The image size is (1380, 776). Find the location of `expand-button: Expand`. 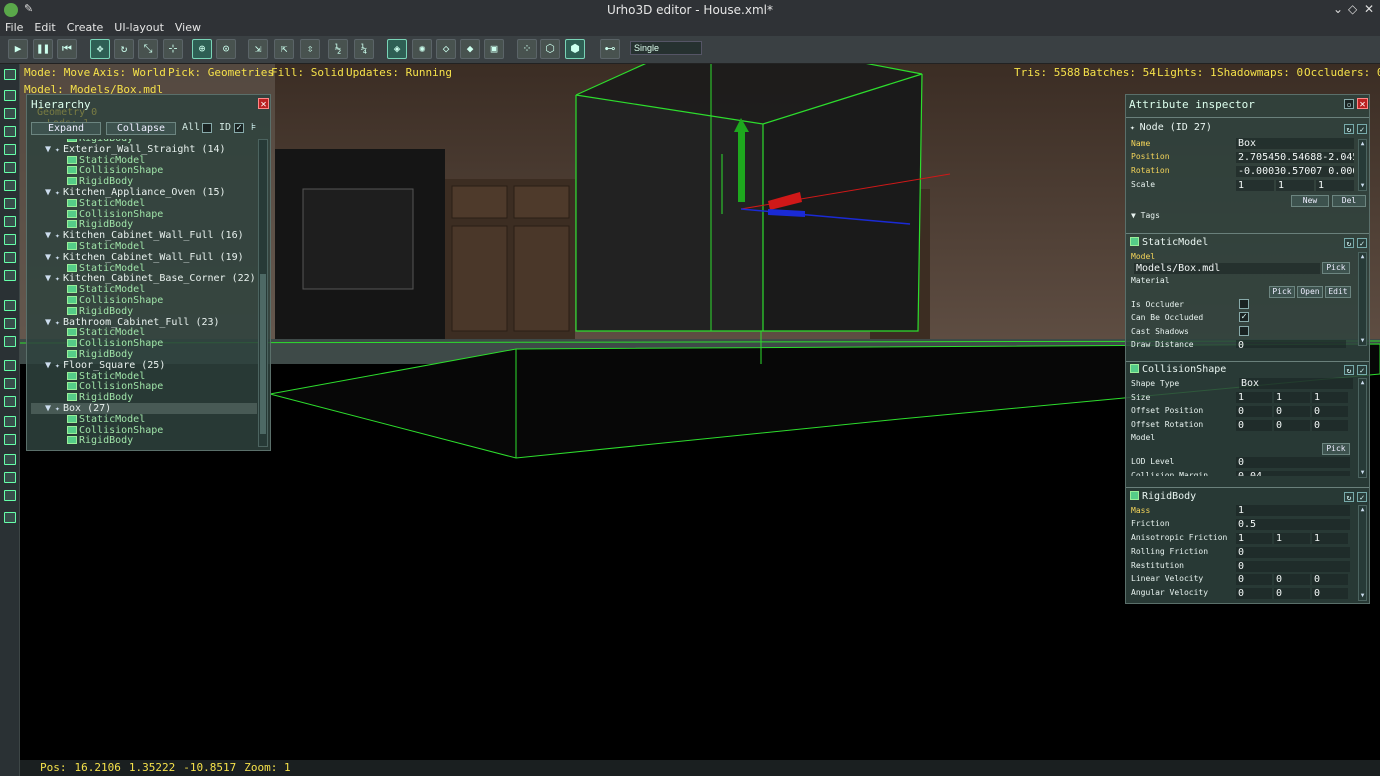

expand-button: Expand is located at coordinates (66, 128).